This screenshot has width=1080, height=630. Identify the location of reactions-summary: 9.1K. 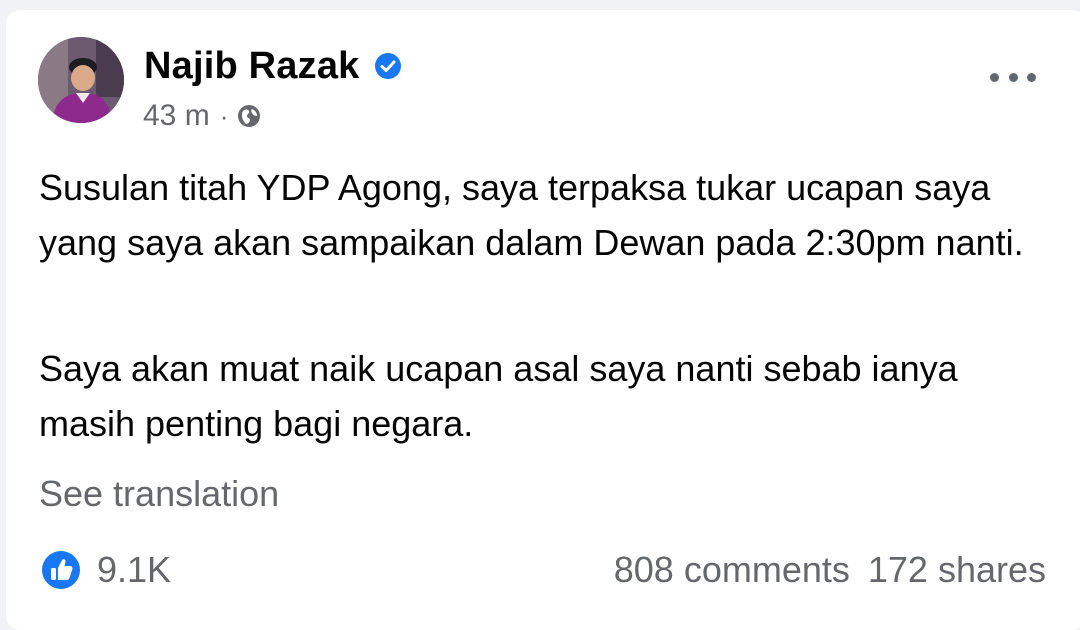
(106, 570).